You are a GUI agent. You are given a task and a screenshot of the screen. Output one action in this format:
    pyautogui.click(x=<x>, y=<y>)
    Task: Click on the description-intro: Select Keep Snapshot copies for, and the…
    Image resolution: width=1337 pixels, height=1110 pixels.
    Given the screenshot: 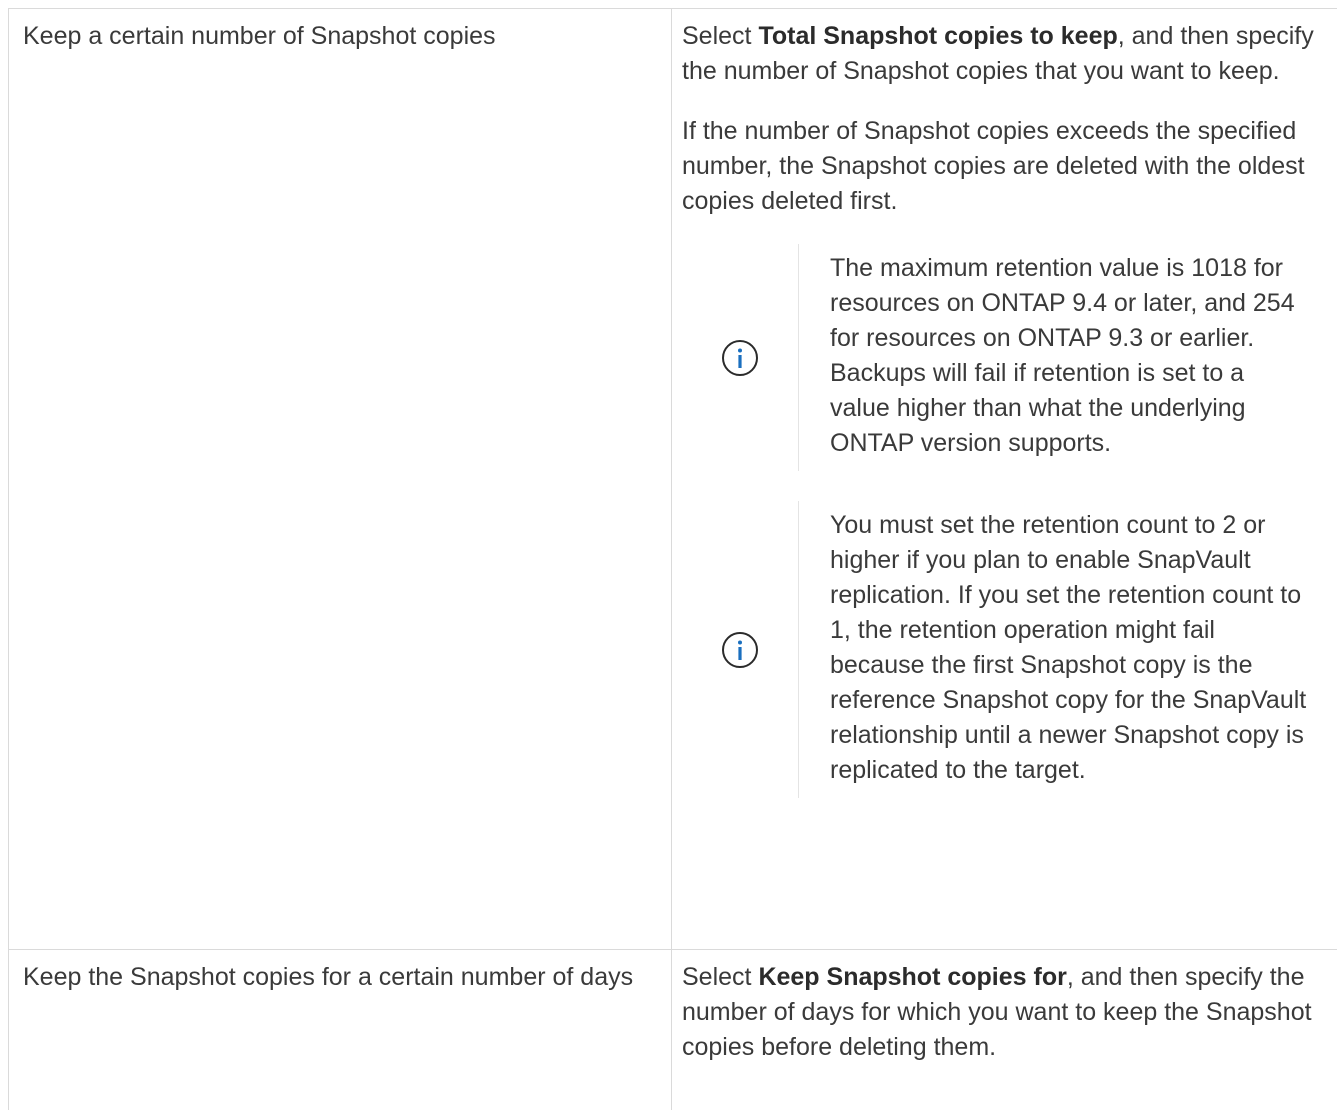 What is the action you would take?
    pyautogui.click(x=1000, y=1012)
    